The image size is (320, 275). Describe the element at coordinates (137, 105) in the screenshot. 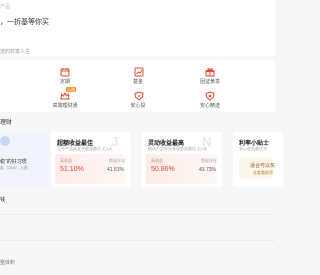

I see `service-label: 安心投` at that location.